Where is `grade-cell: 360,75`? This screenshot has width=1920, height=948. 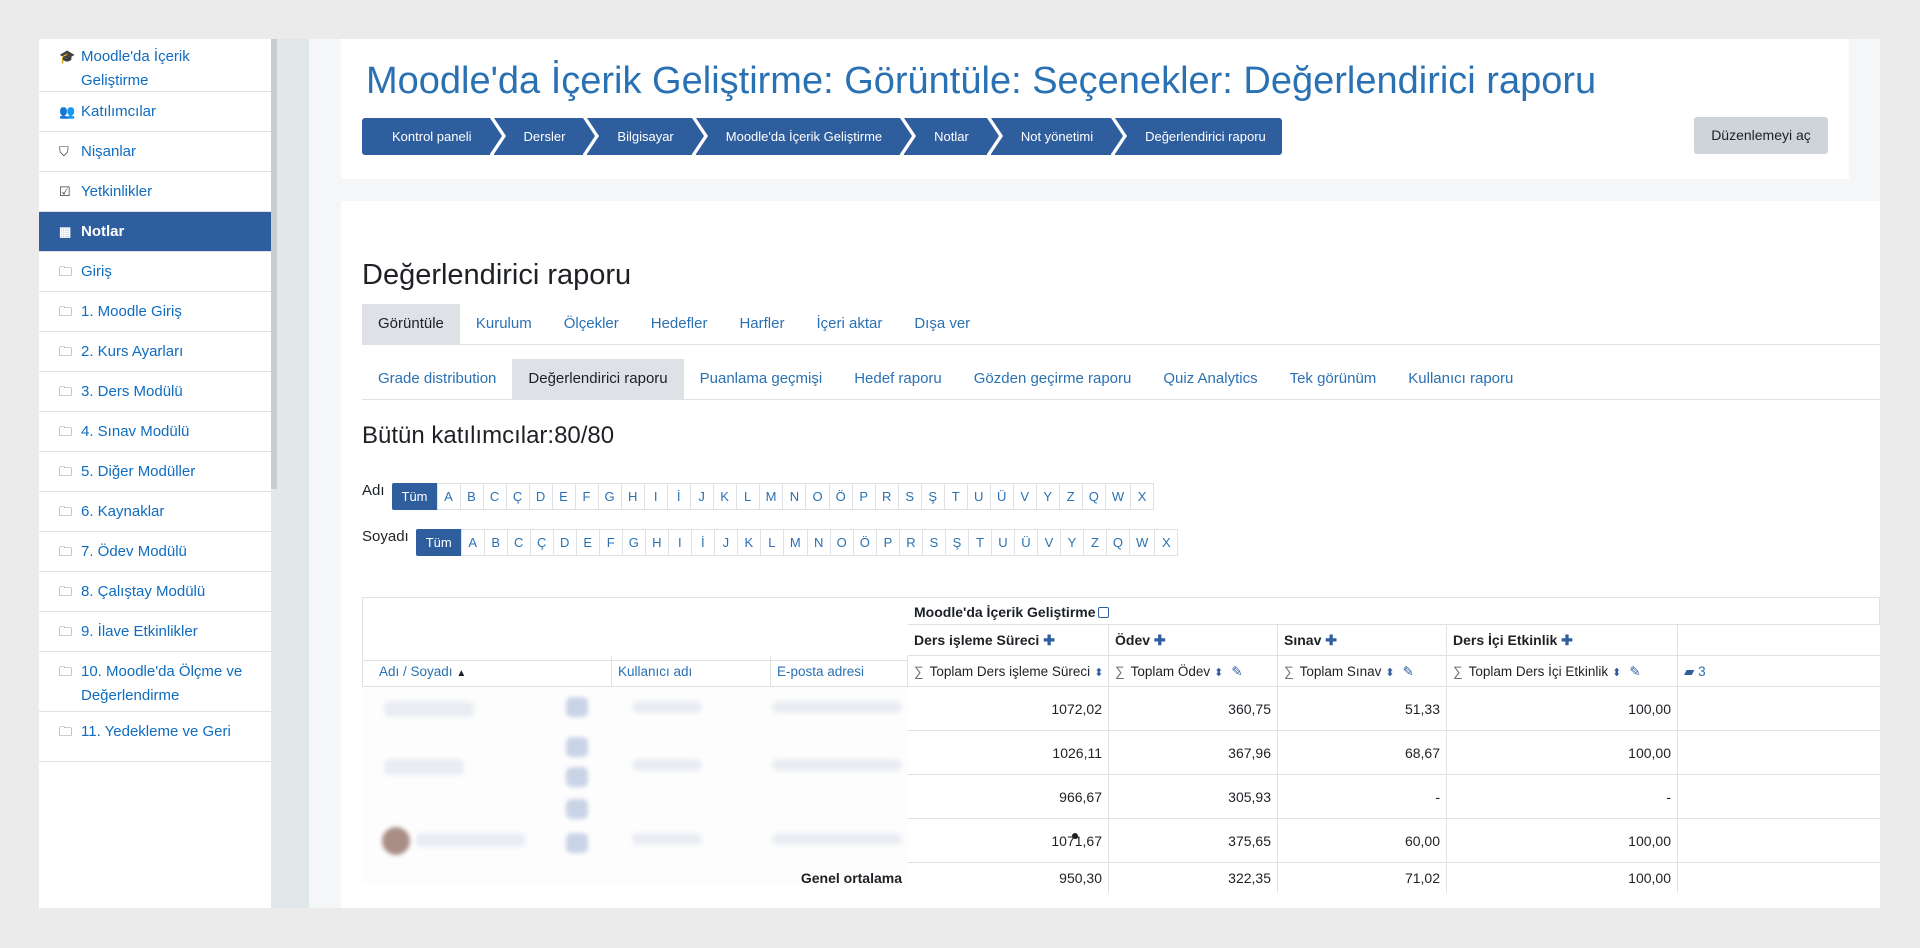
grade-cell: 360,75 is located at coordinates (1193, 709).